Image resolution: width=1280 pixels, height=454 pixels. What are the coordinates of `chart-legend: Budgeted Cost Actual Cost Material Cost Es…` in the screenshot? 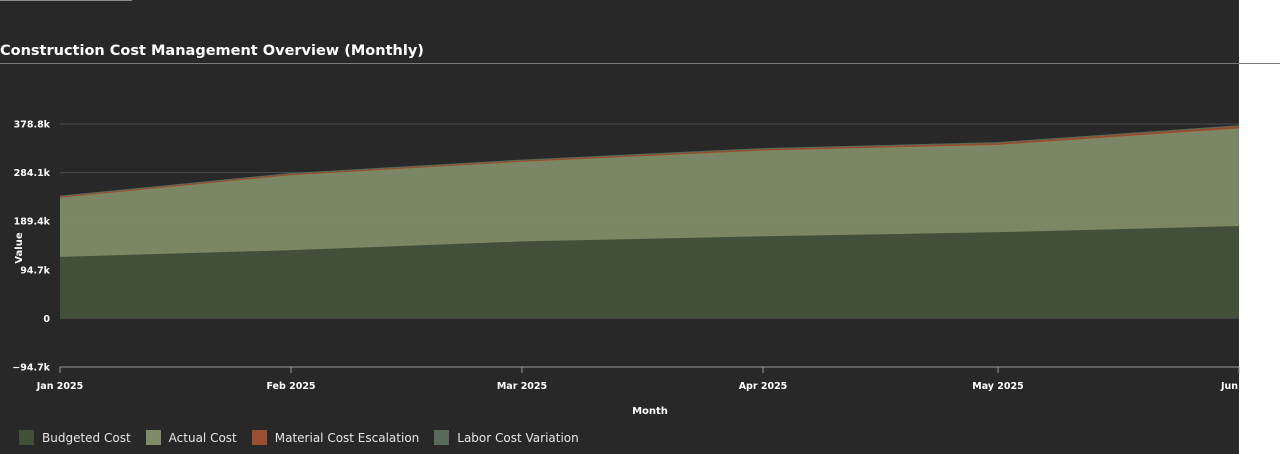 It's located at (306, 437).